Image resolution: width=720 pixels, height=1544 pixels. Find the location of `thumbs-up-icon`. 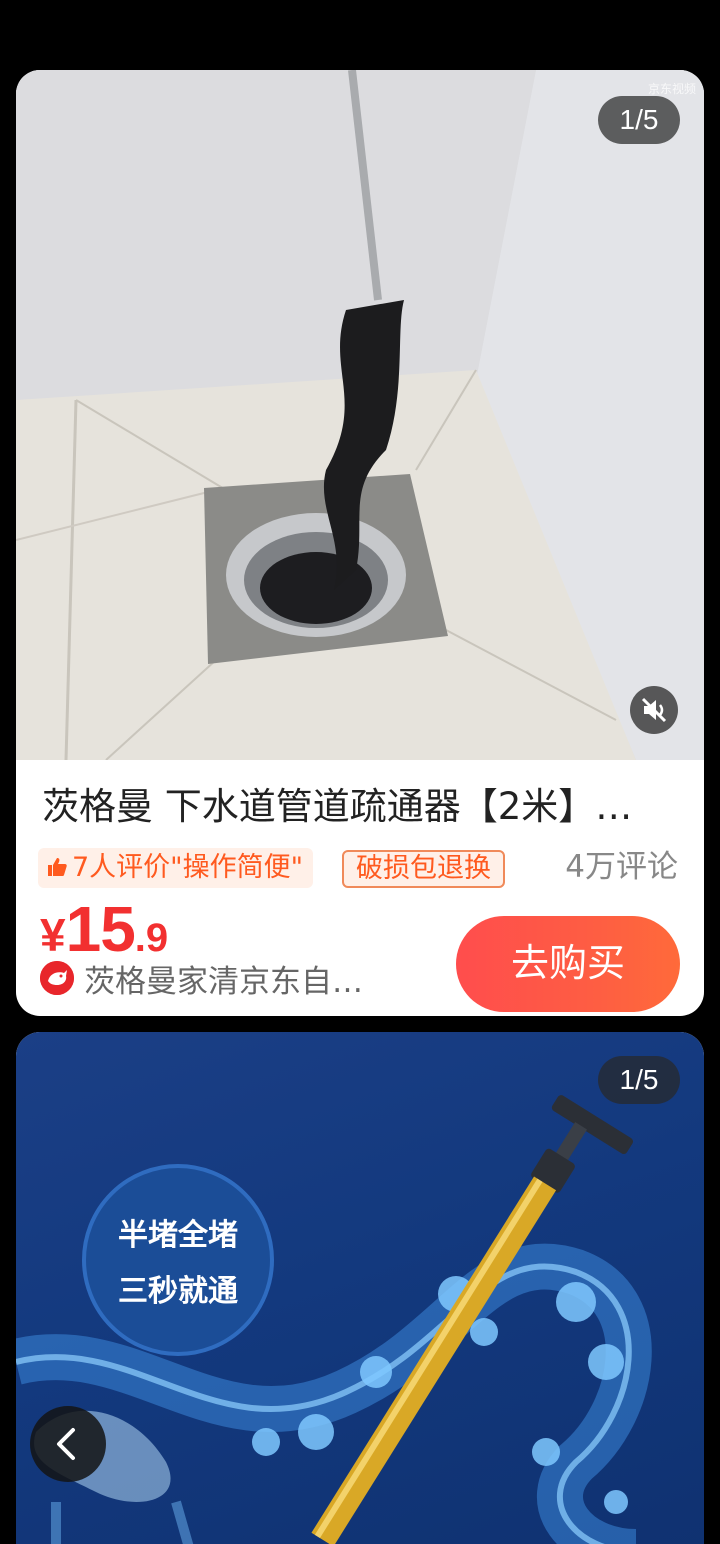

thumbs-up-icon is located at coordinates (57, 870).